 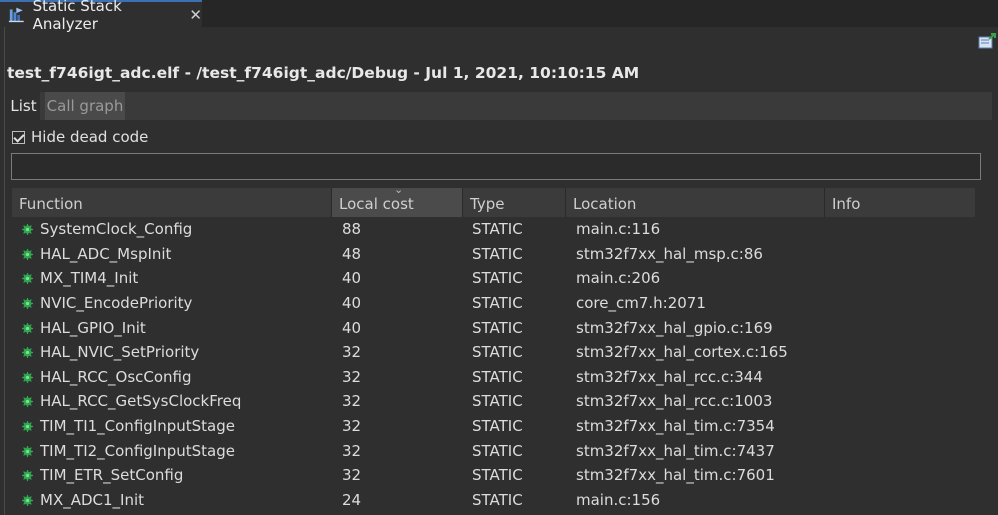 What do you see at coordinates (618, 229) in the screenshot?
I see `cell-location: main.c:116` at bounding box center [618, 229].